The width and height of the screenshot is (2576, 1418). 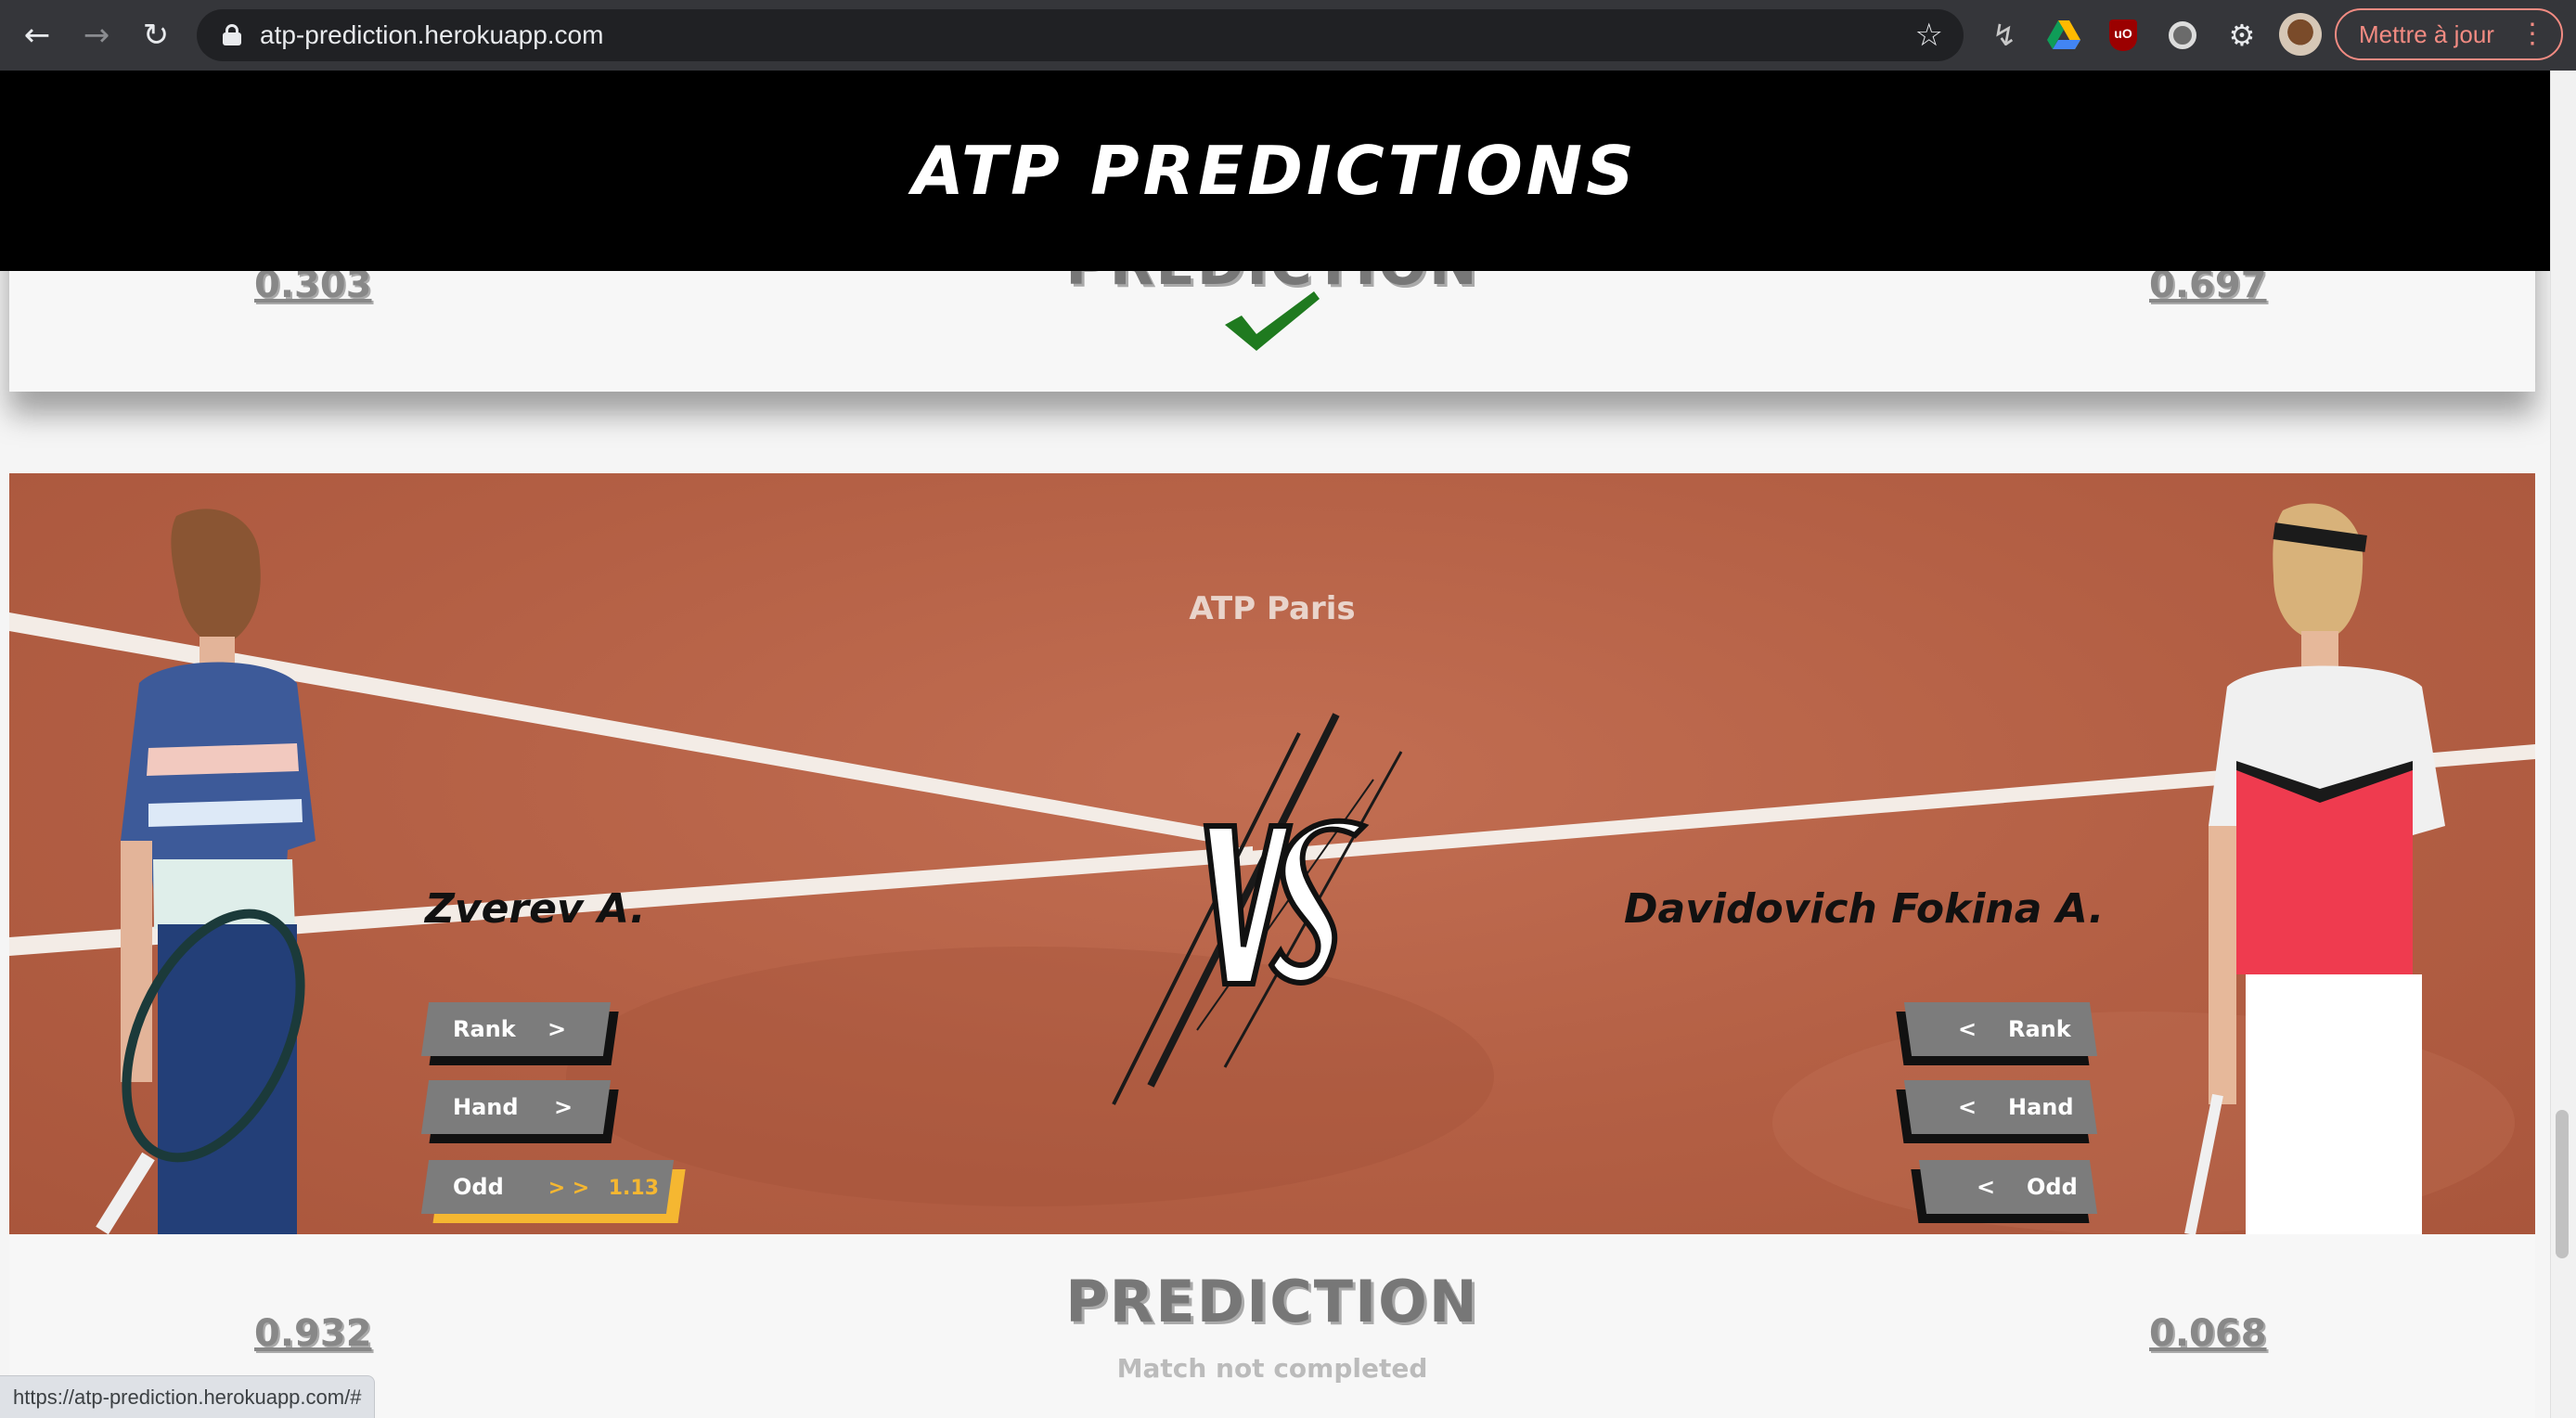 What do you see at coordinates (96, 36) in the screenshot?
I see `forward-arrow-icon: →` at bounding box center [96, 36].